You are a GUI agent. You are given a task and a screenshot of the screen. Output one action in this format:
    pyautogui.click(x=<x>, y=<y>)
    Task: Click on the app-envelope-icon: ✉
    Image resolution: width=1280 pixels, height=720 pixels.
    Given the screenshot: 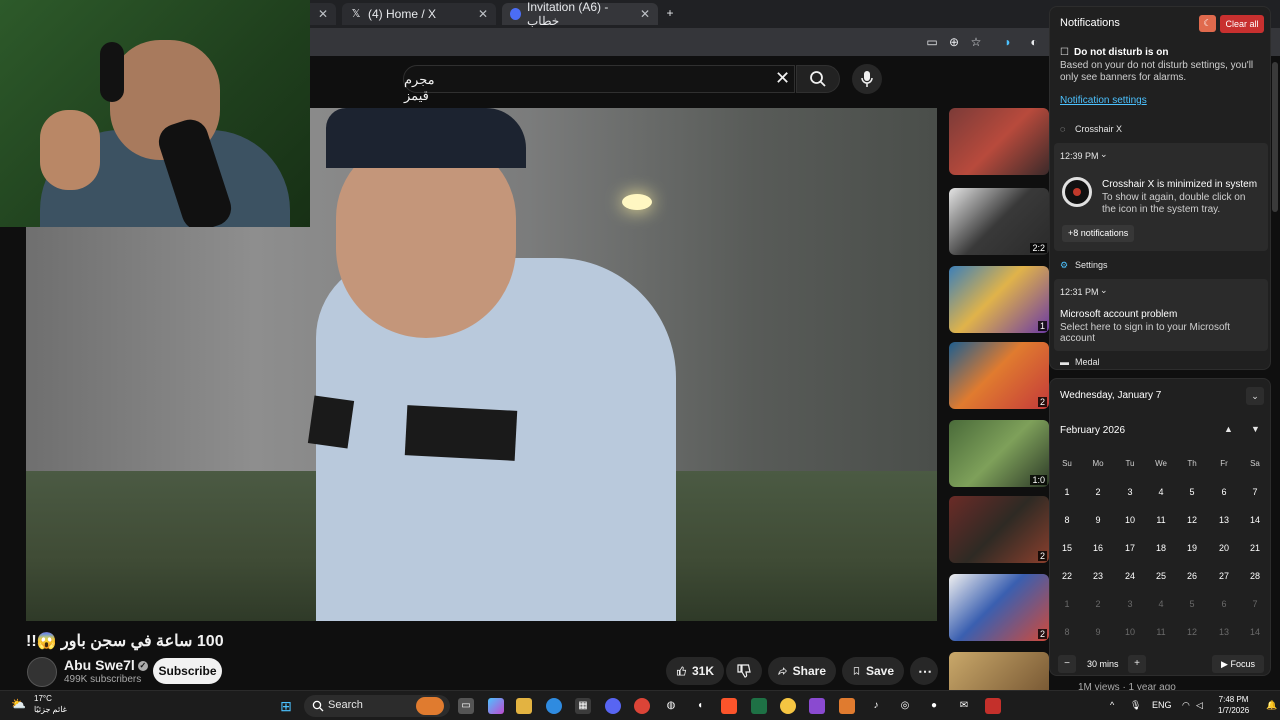 What is the action you would take?
    pyautogui.click(x=964, y=706)
    